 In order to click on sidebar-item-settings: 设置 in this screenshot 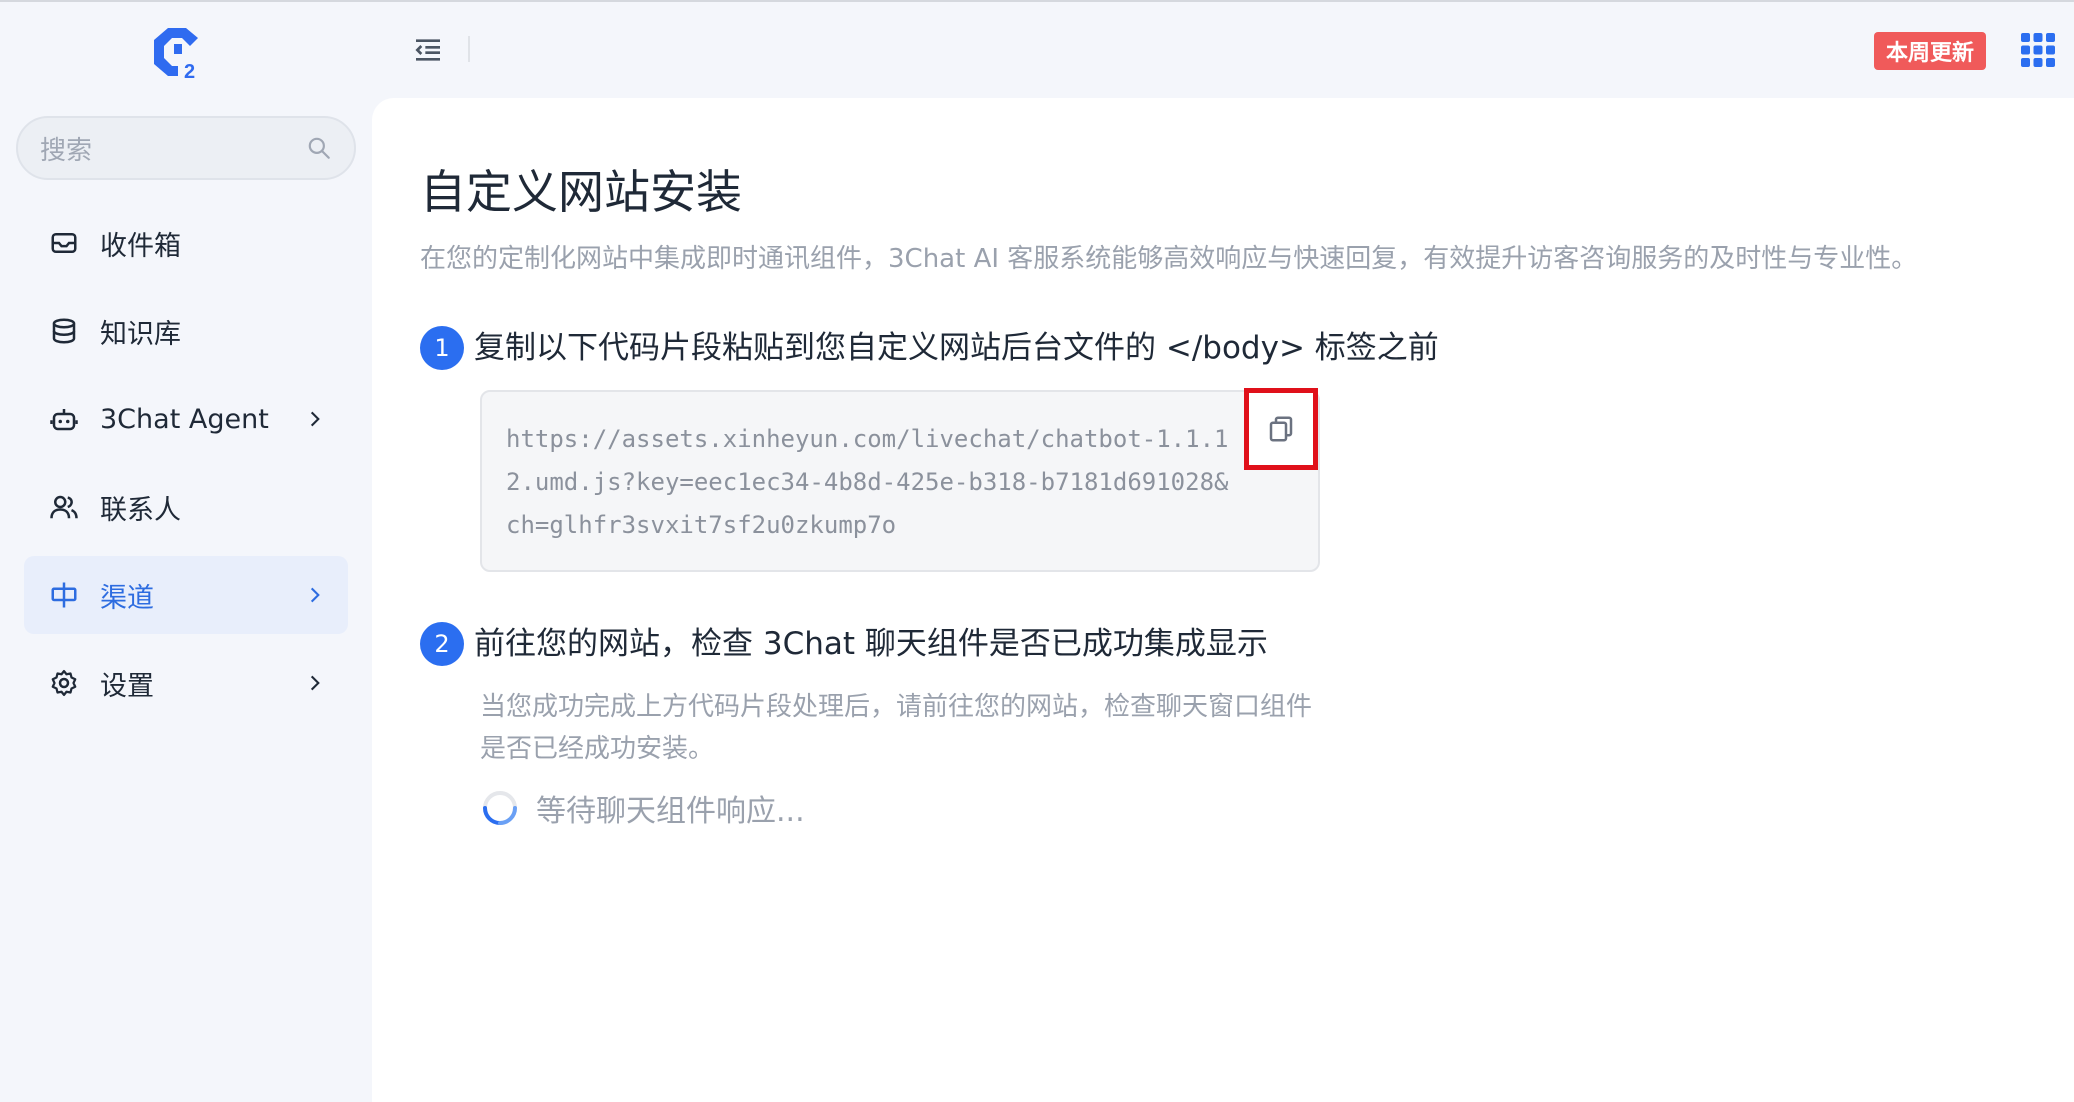, I will do `click(186, 683)`.